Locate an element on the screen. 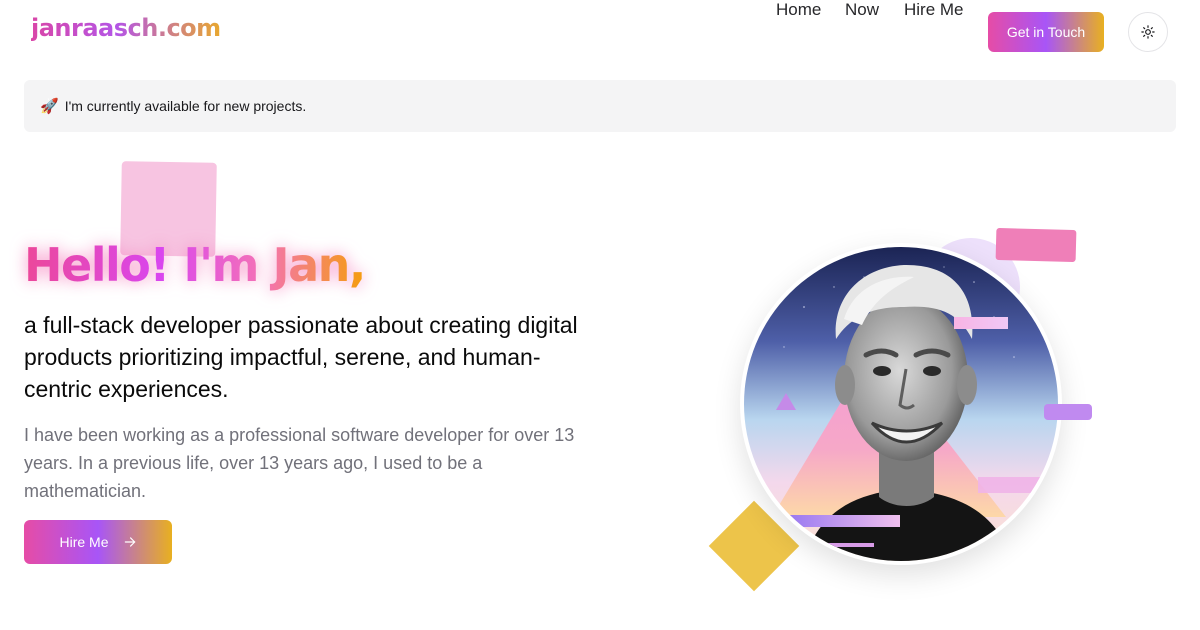  hire-me-button: Hire Me is located at coordinates (98, 542).